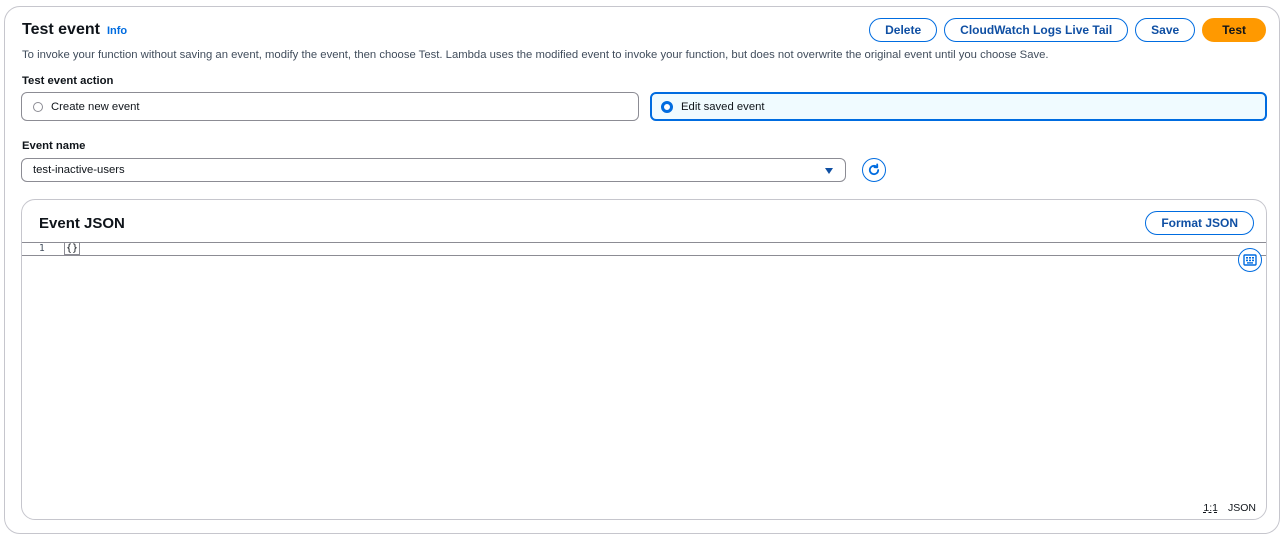 The height and width of the screenshot is (536, 1284). What do you see at coordinates (68, 81) in the screenshot?
I see `event-action-label: Test event action` at bounding box center [68, 81].